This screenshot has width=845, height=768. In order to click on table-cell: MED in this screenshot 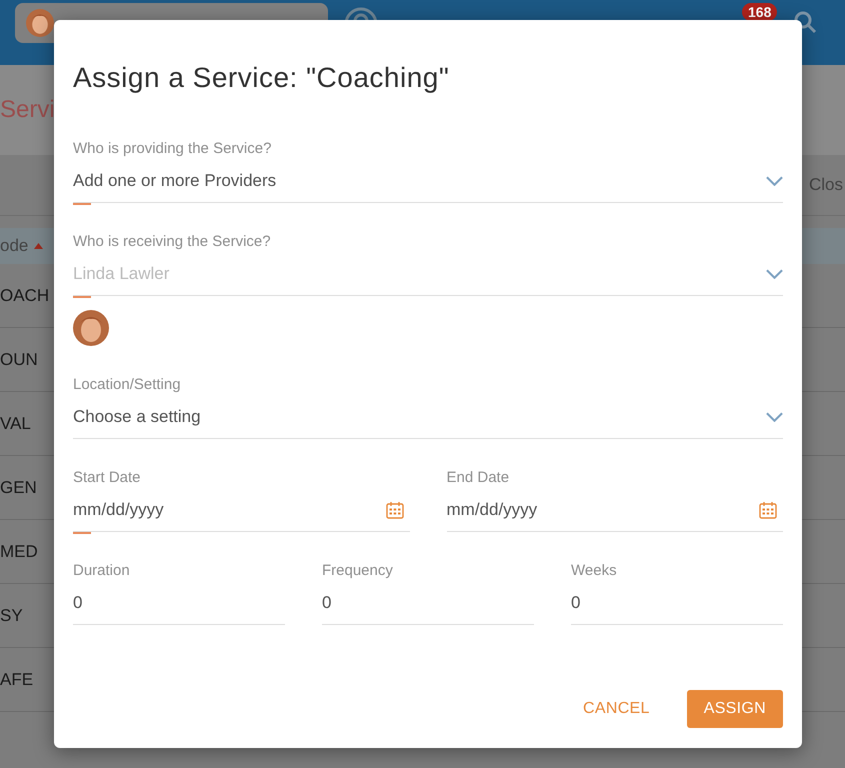, I will do `click(19, 552)`.